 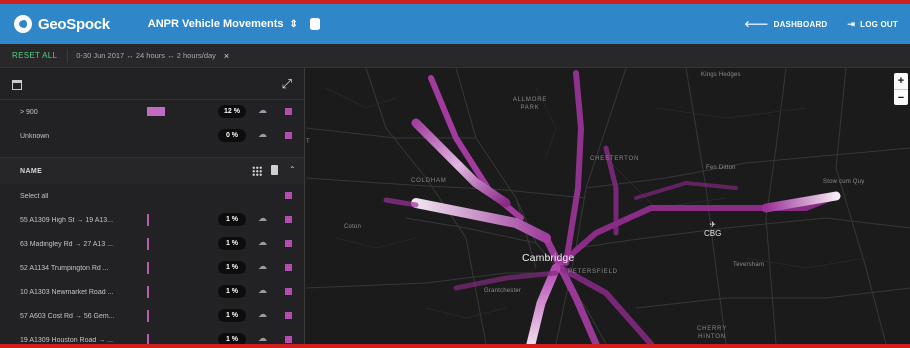 What do you see at coordinates (226, 56) in the screenshot?
I see `clear-filter-button: ×` at bounding box center [226, 56].